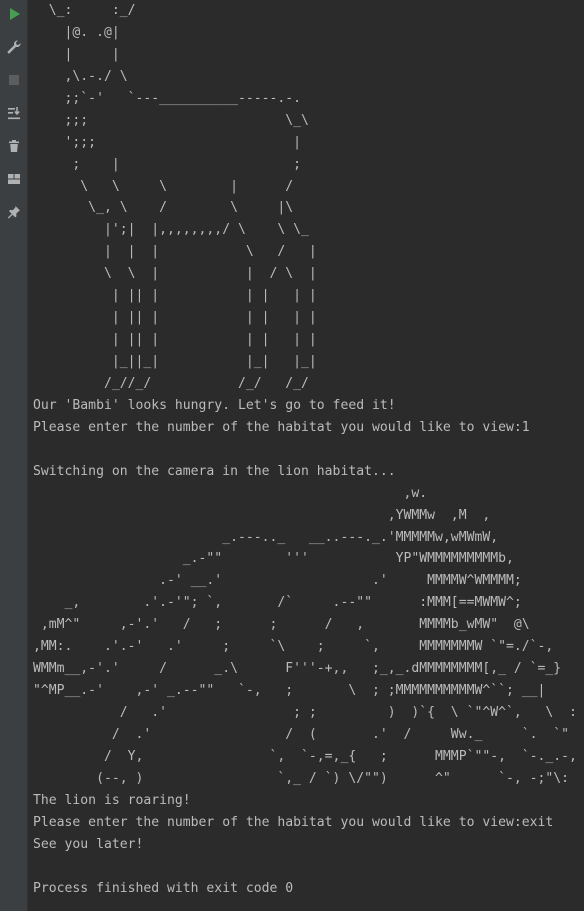 The width and height of the screenshot is (584, 911). What do you see at coordinates (80, 76) in the screenshot?
I see `console-line: ,\.-./ \` at bounding box center [80, 76].